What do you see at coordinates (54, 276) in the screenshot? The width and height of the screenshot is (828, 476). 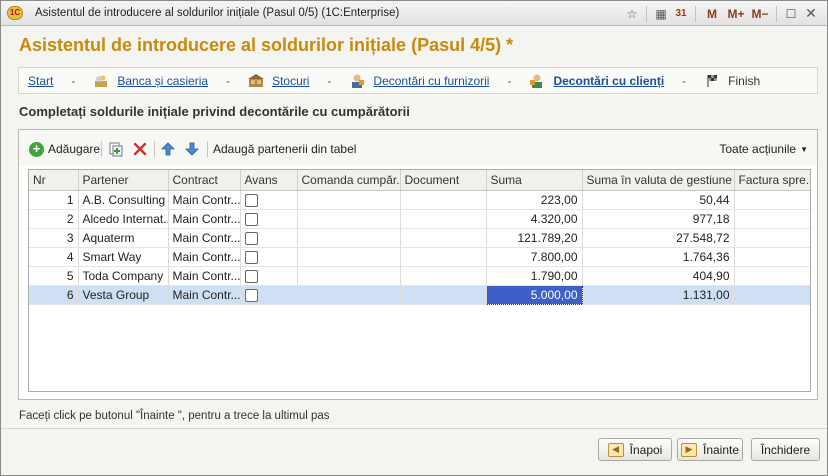 I see `cell-nr: 5` at bounding box center [54, 276].